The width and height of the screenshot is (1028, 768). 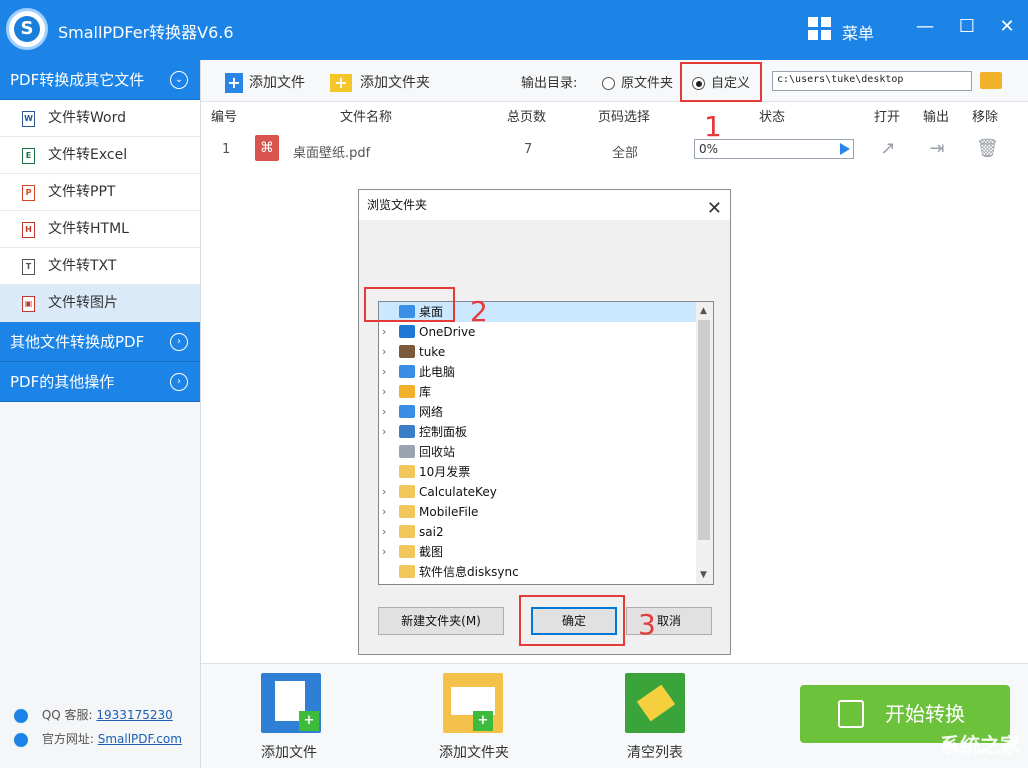 What do you see at coordinates (937, 149) in the screenshot?
I see `output-icon: ⇥` at bounding box center [937, 149].